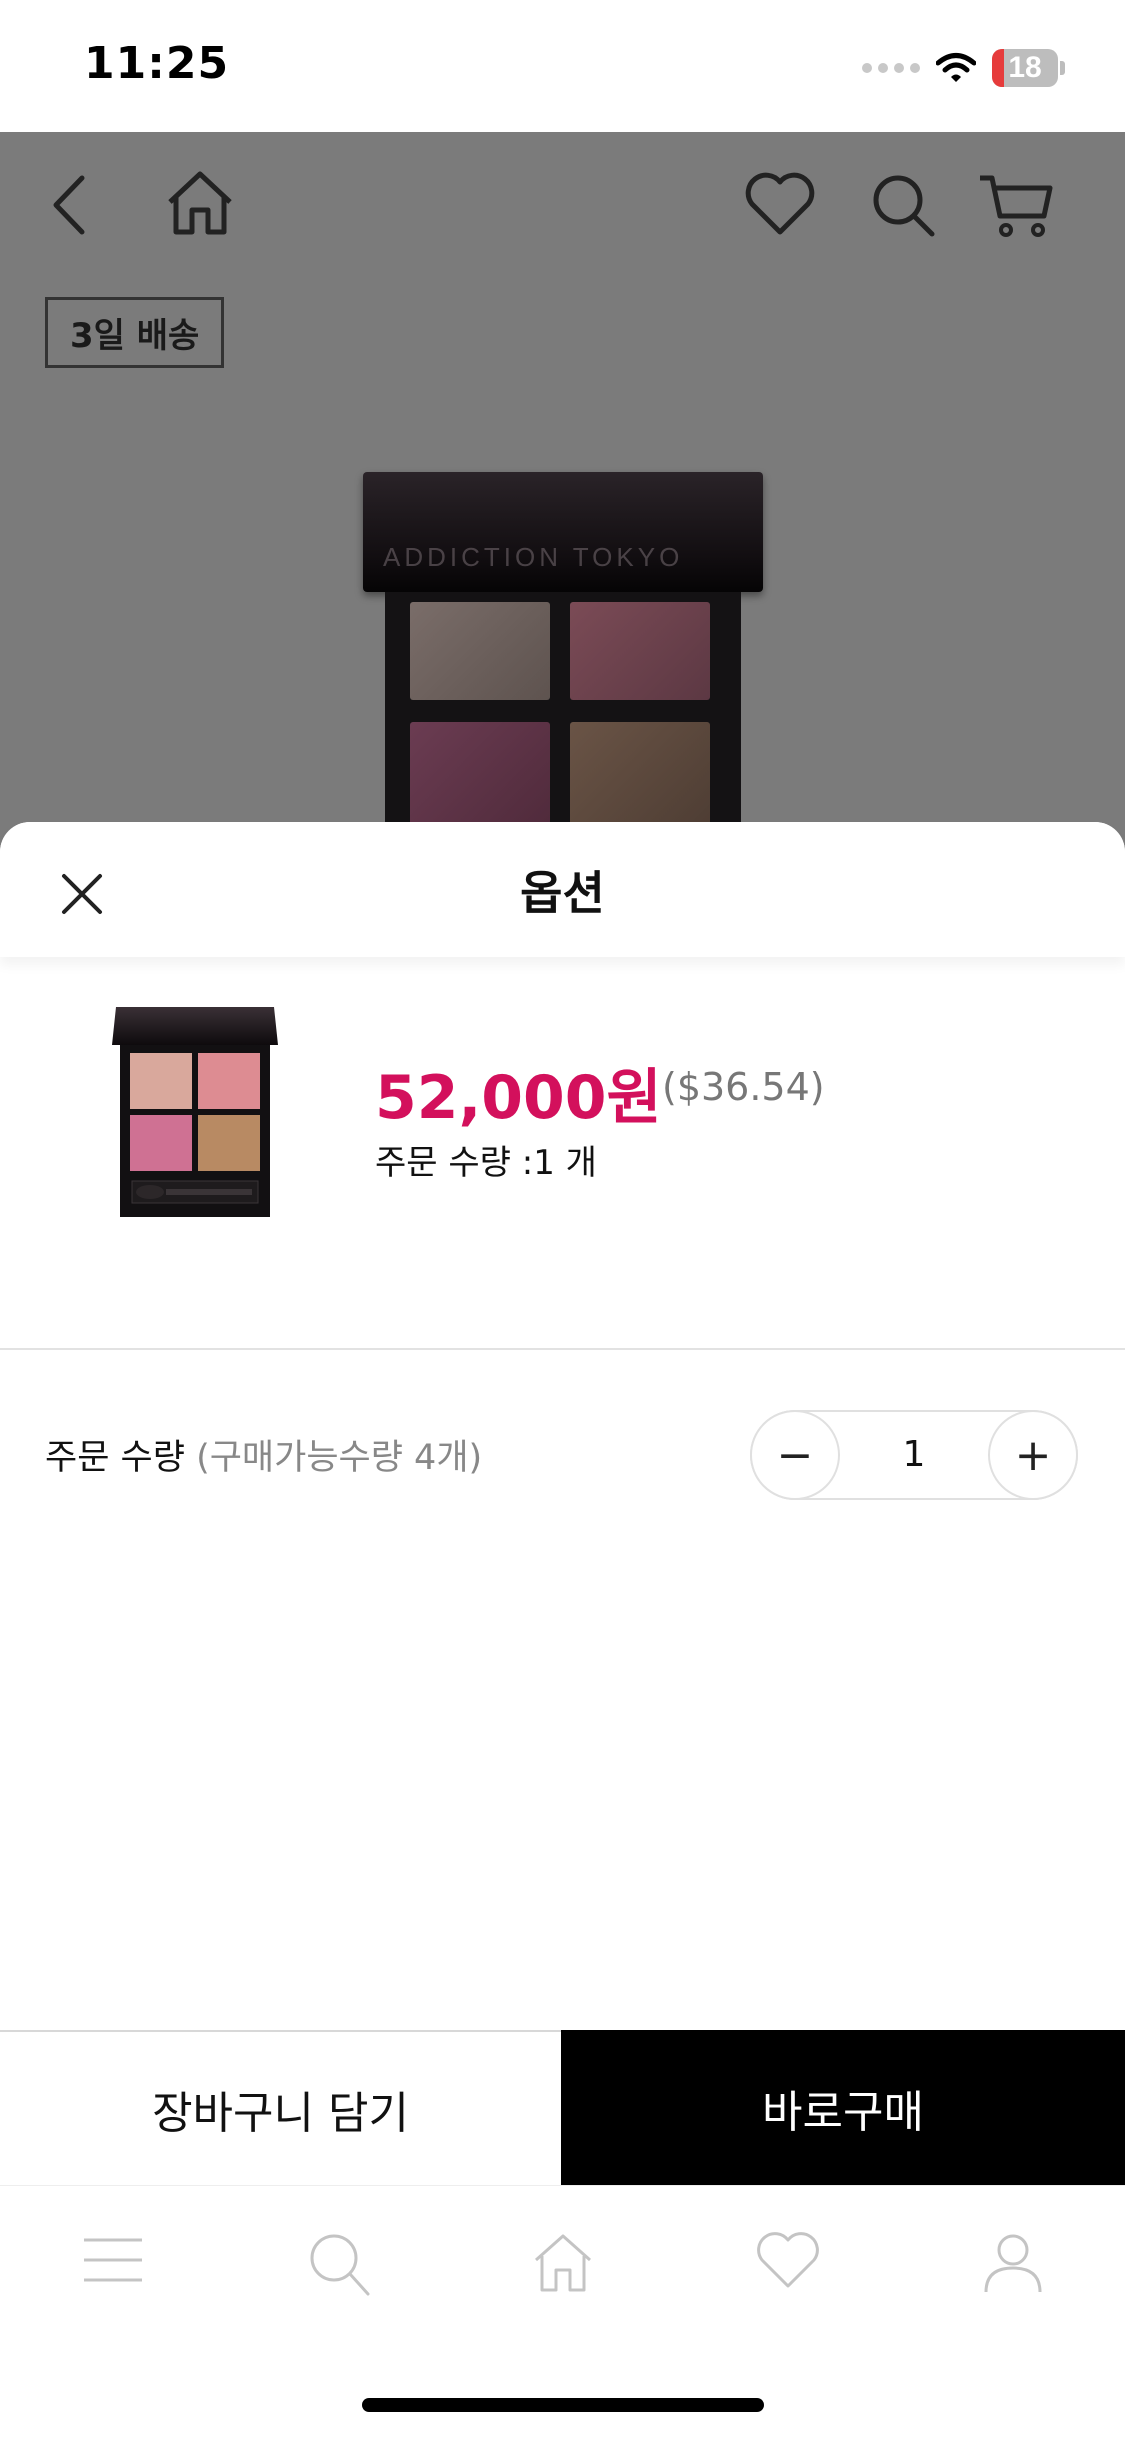 Image resolution: width=1125 pixels, height=2437 pixels. What do you see at coordinates (1033, 1455) in the screenshot?
I see `increase-button: +` at bounding box center [1033, 1455].